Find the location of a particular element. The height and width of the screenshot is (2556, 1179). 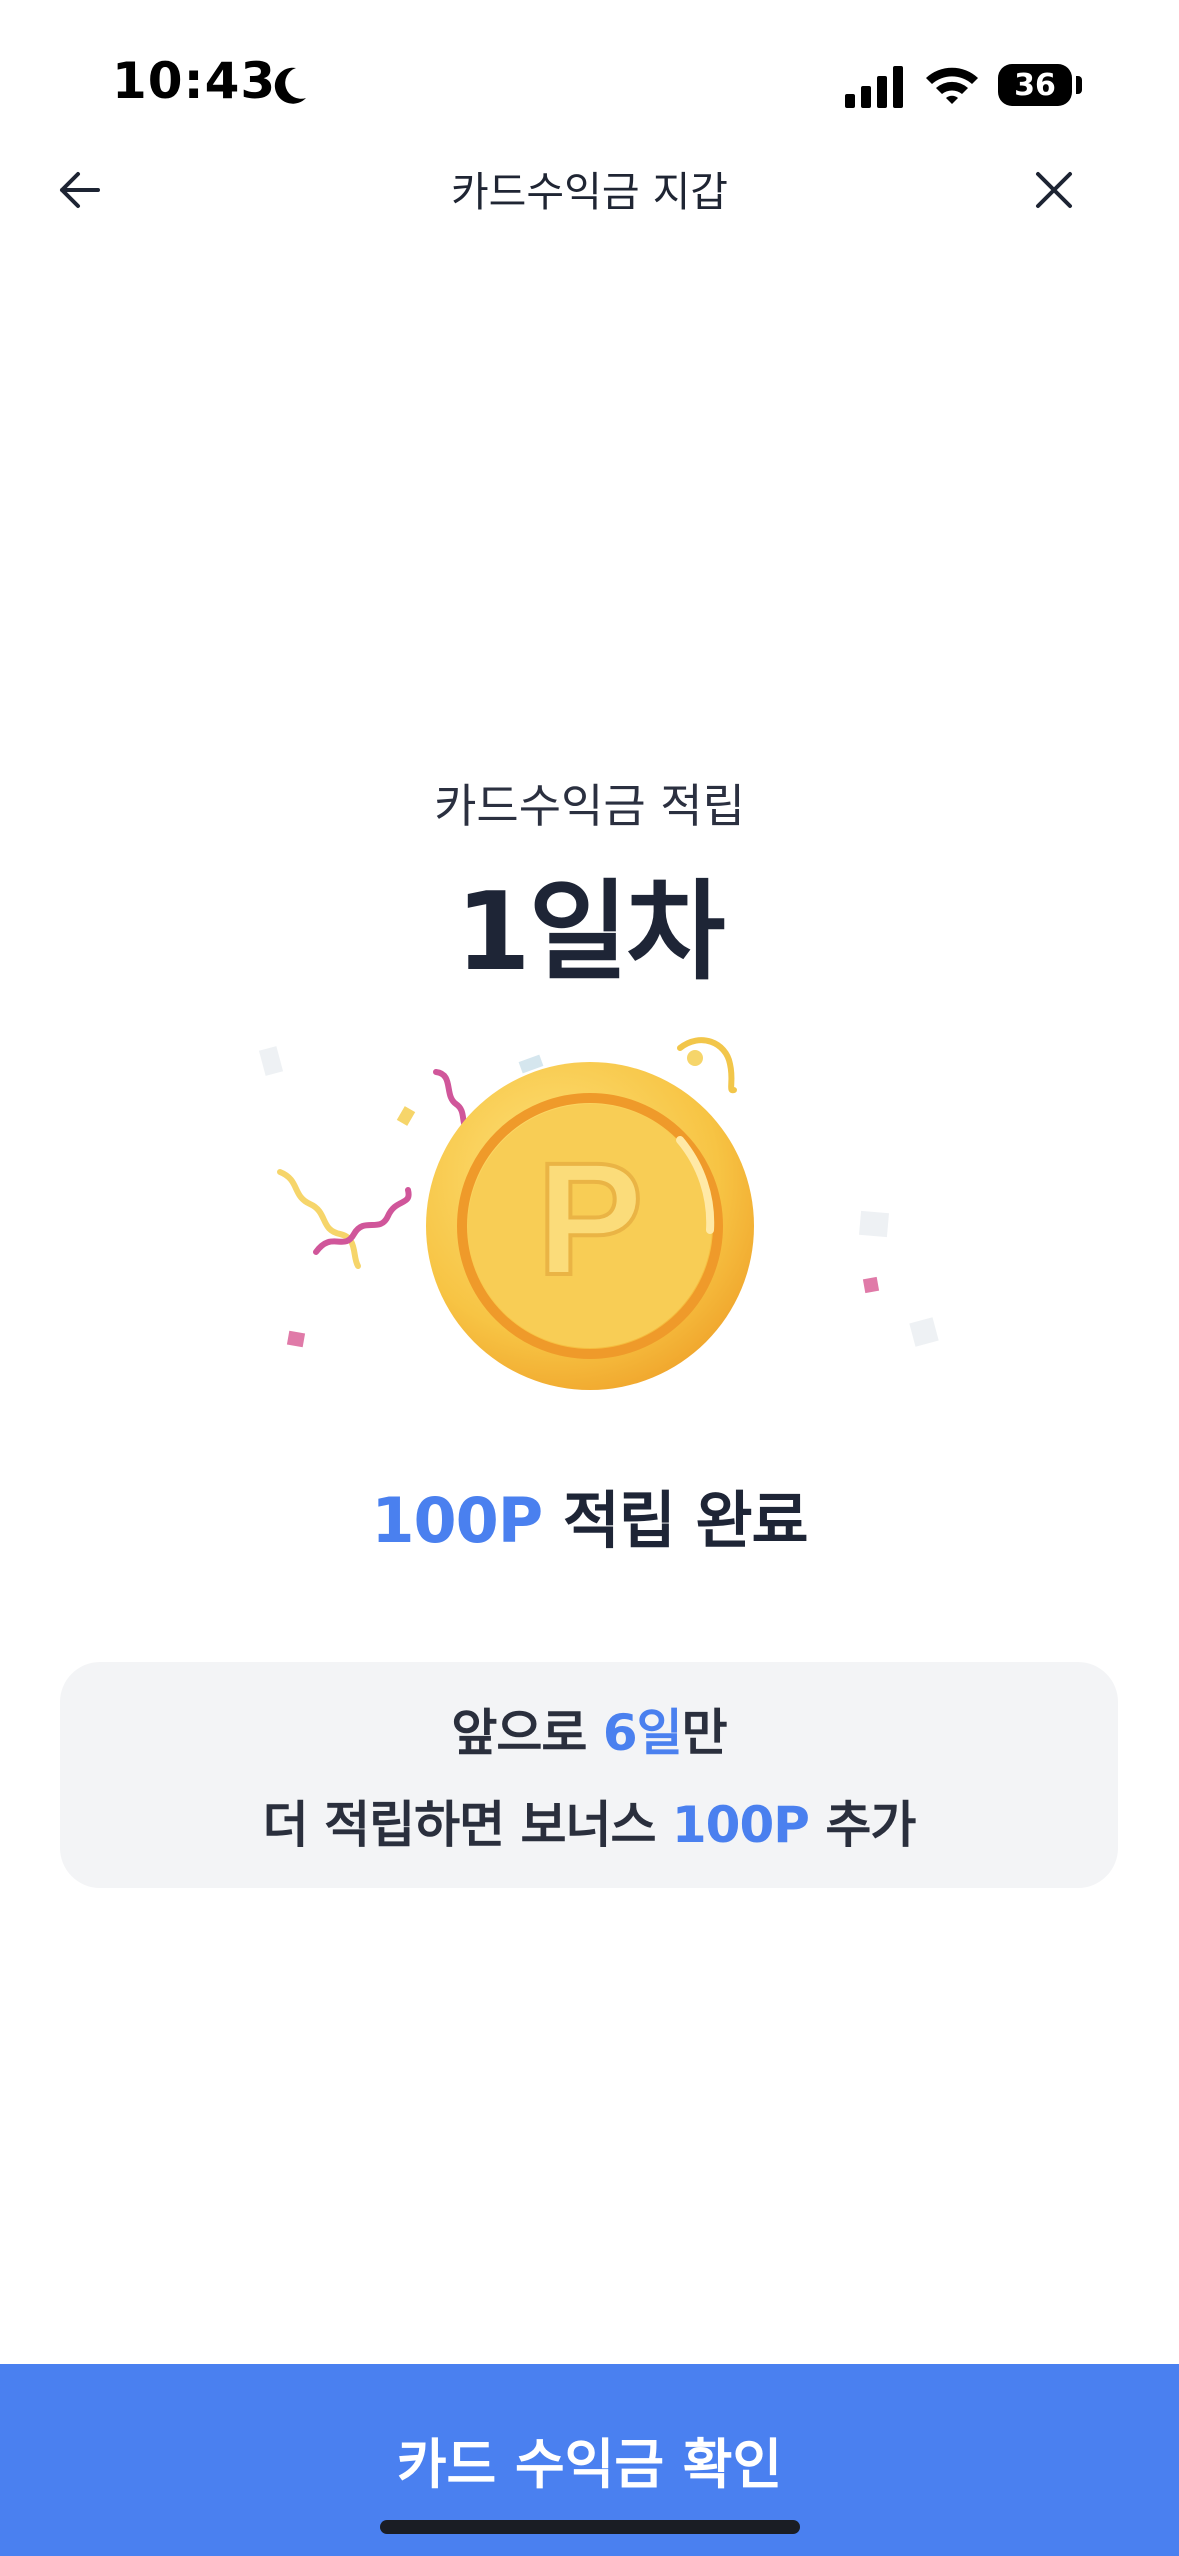

reward-subtitle: 카드수익금 적립 is located at coordinates (589, 806).